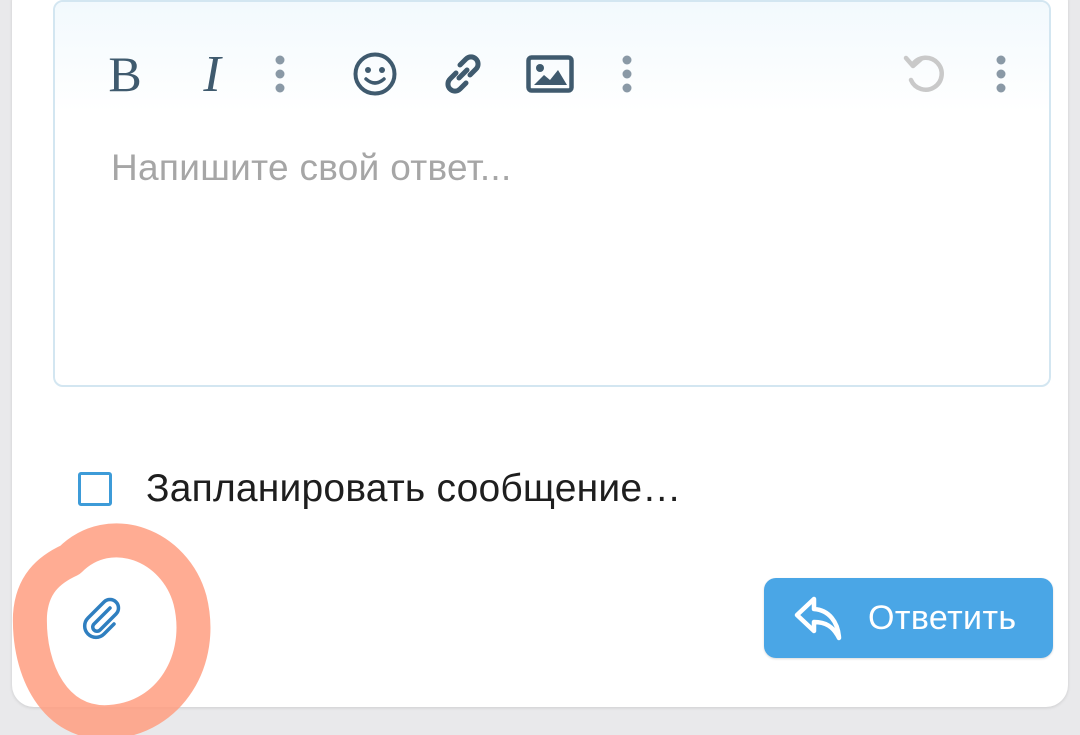 The width and height of the screenshot is (1080, 735). Describe the element at coordinates (819, 618) in the screenshot. I see `reply-icon` at that location.